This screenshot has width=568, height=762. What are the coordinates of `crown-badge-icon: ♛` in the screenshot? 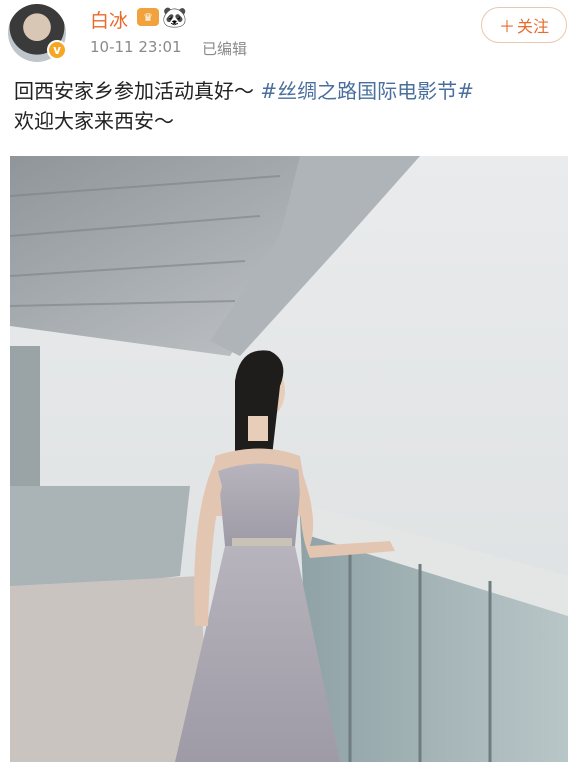 It's located at (148, 17).